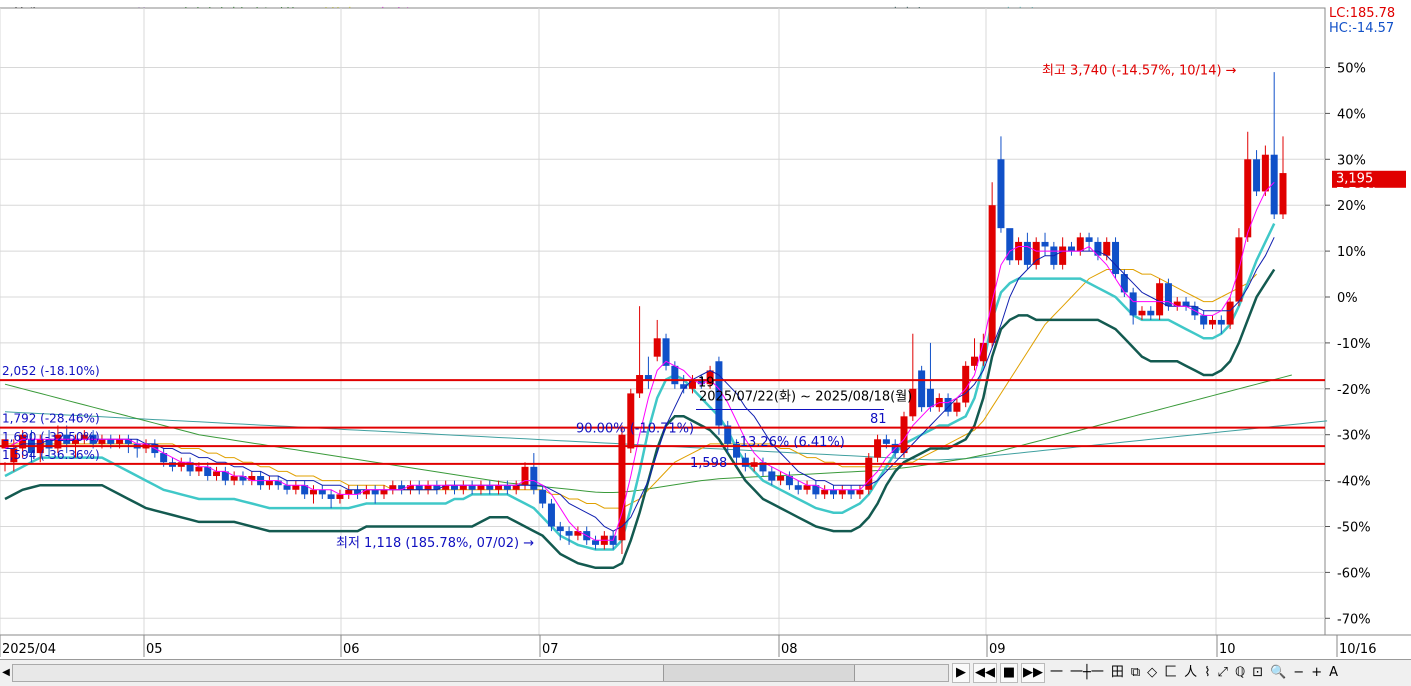 The image size is (1411, 686). Describe the element at coordinates (1257, 673) in the screenshot. I see `toolbar-button: ⊡` at that location.